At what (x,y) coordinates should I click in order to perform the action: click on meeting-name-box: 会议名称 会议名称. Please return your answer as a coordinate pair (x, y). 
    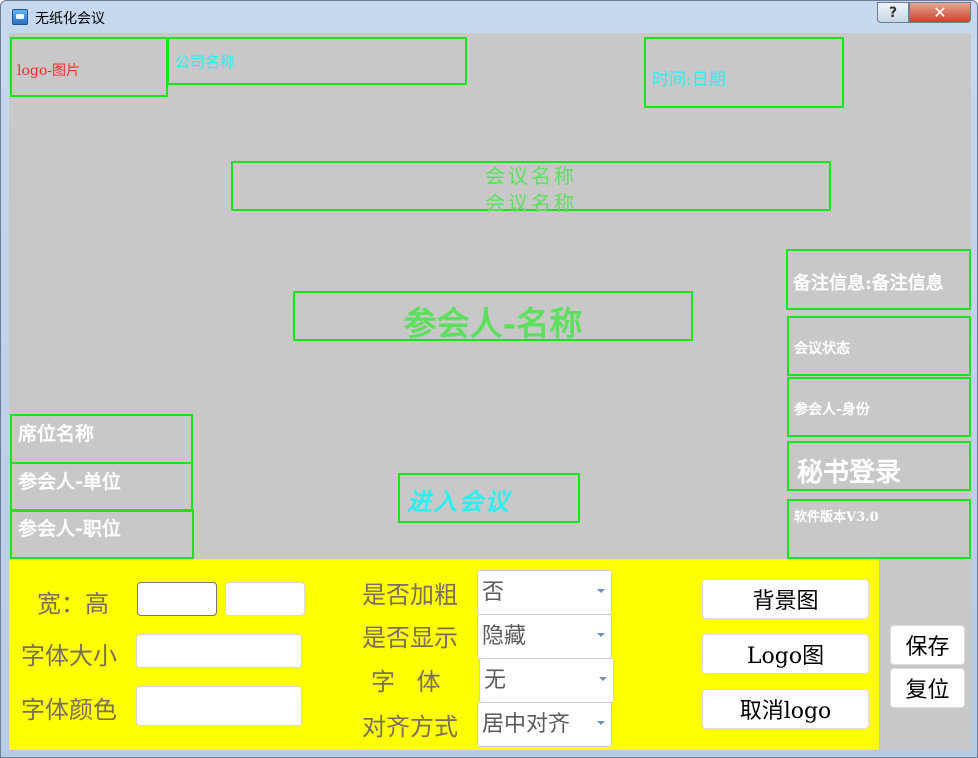
    Looking at the image, I should click on (531, 188).